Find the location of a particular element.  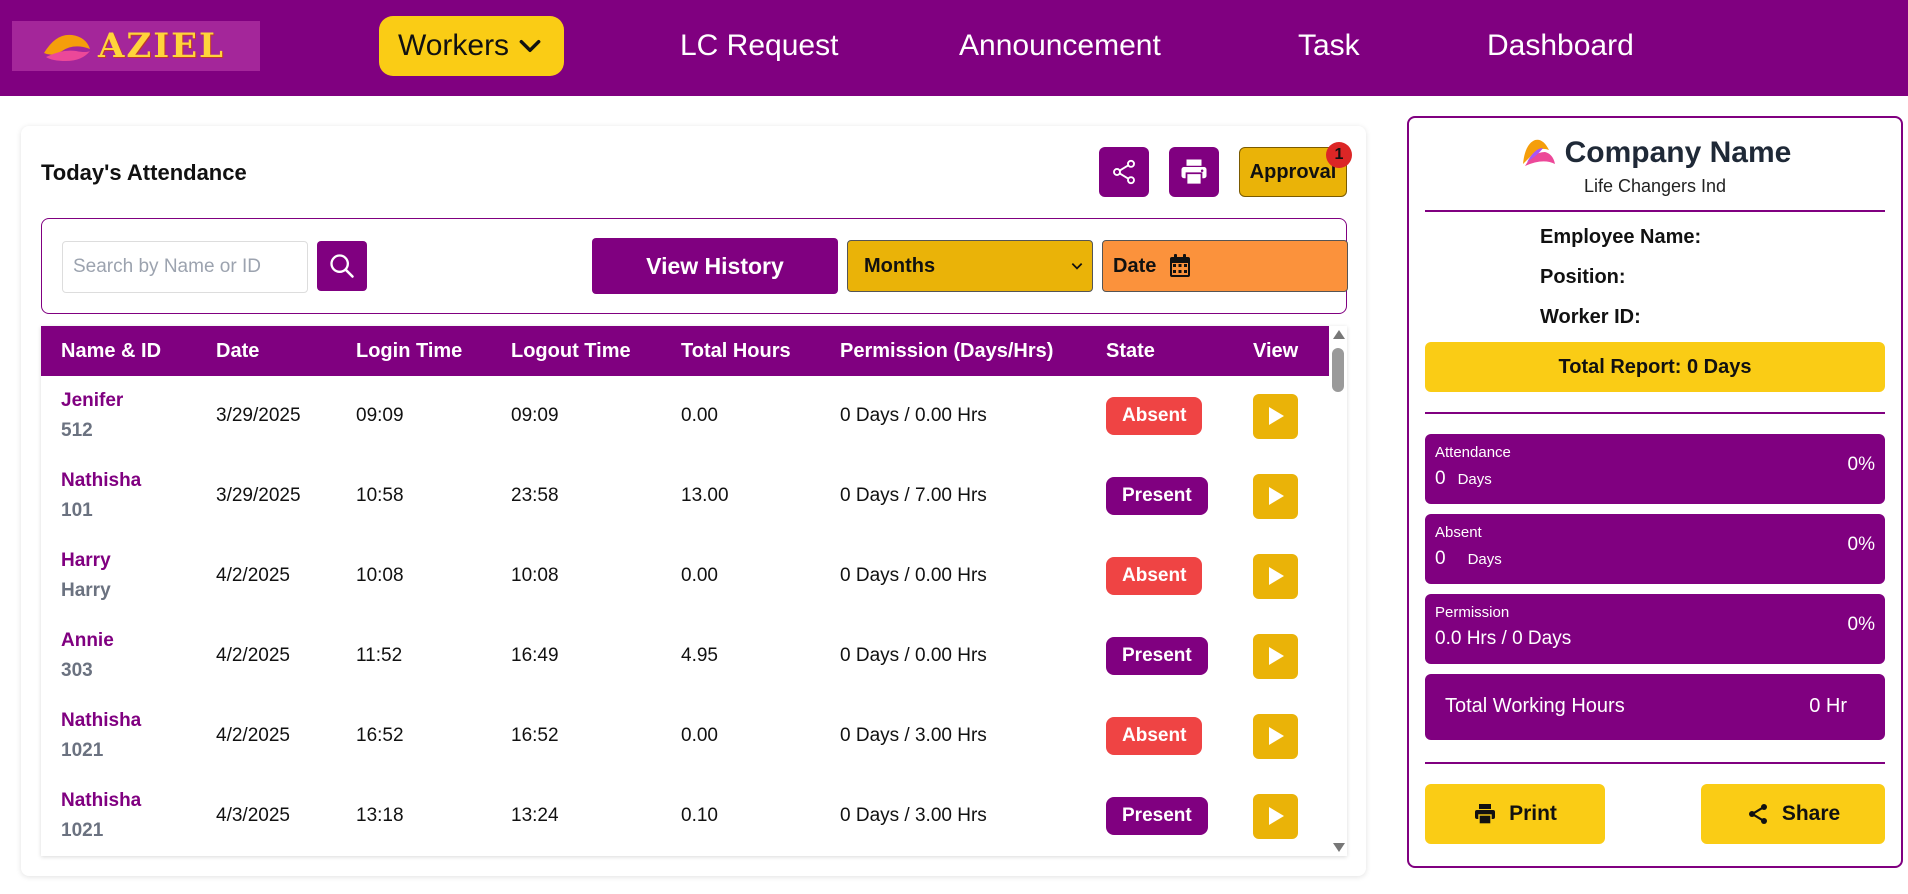

login-cell: 10:58 is located at coordinates (380, 495).